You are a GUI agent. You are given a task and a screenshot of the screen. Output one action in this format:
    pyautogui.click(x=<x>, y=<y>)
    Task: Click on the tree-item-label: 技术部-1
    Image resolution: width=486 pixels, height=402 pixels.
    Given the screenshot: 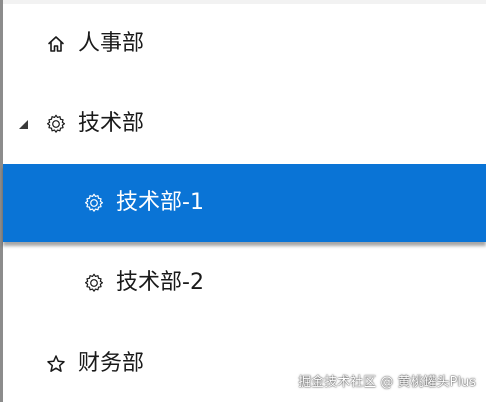 What is the action you would take?
    pyautogui.click(x=160, y=202)
    